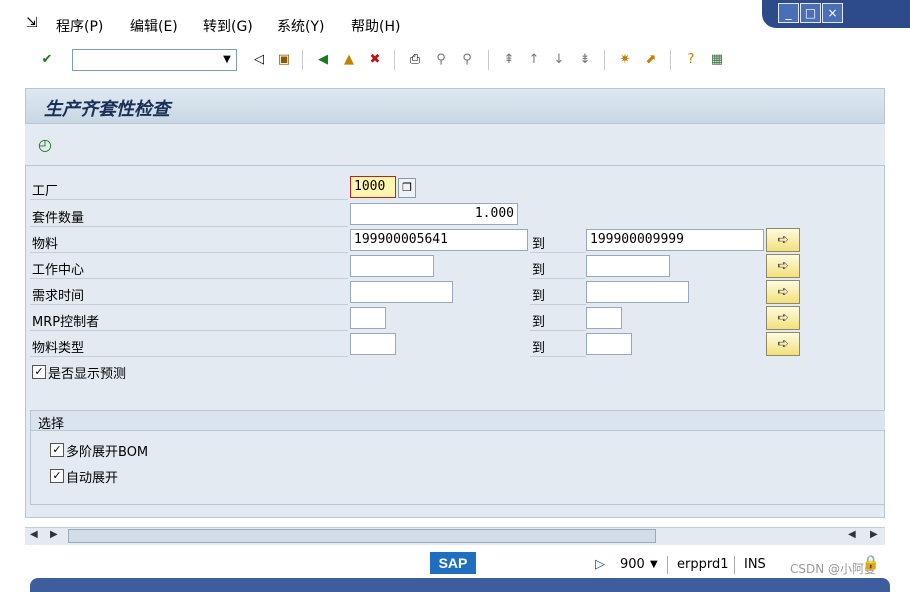 This screenshot has height=592, width=910. I want to click on multiple-selection-icon: ❐, so click(407, 188).